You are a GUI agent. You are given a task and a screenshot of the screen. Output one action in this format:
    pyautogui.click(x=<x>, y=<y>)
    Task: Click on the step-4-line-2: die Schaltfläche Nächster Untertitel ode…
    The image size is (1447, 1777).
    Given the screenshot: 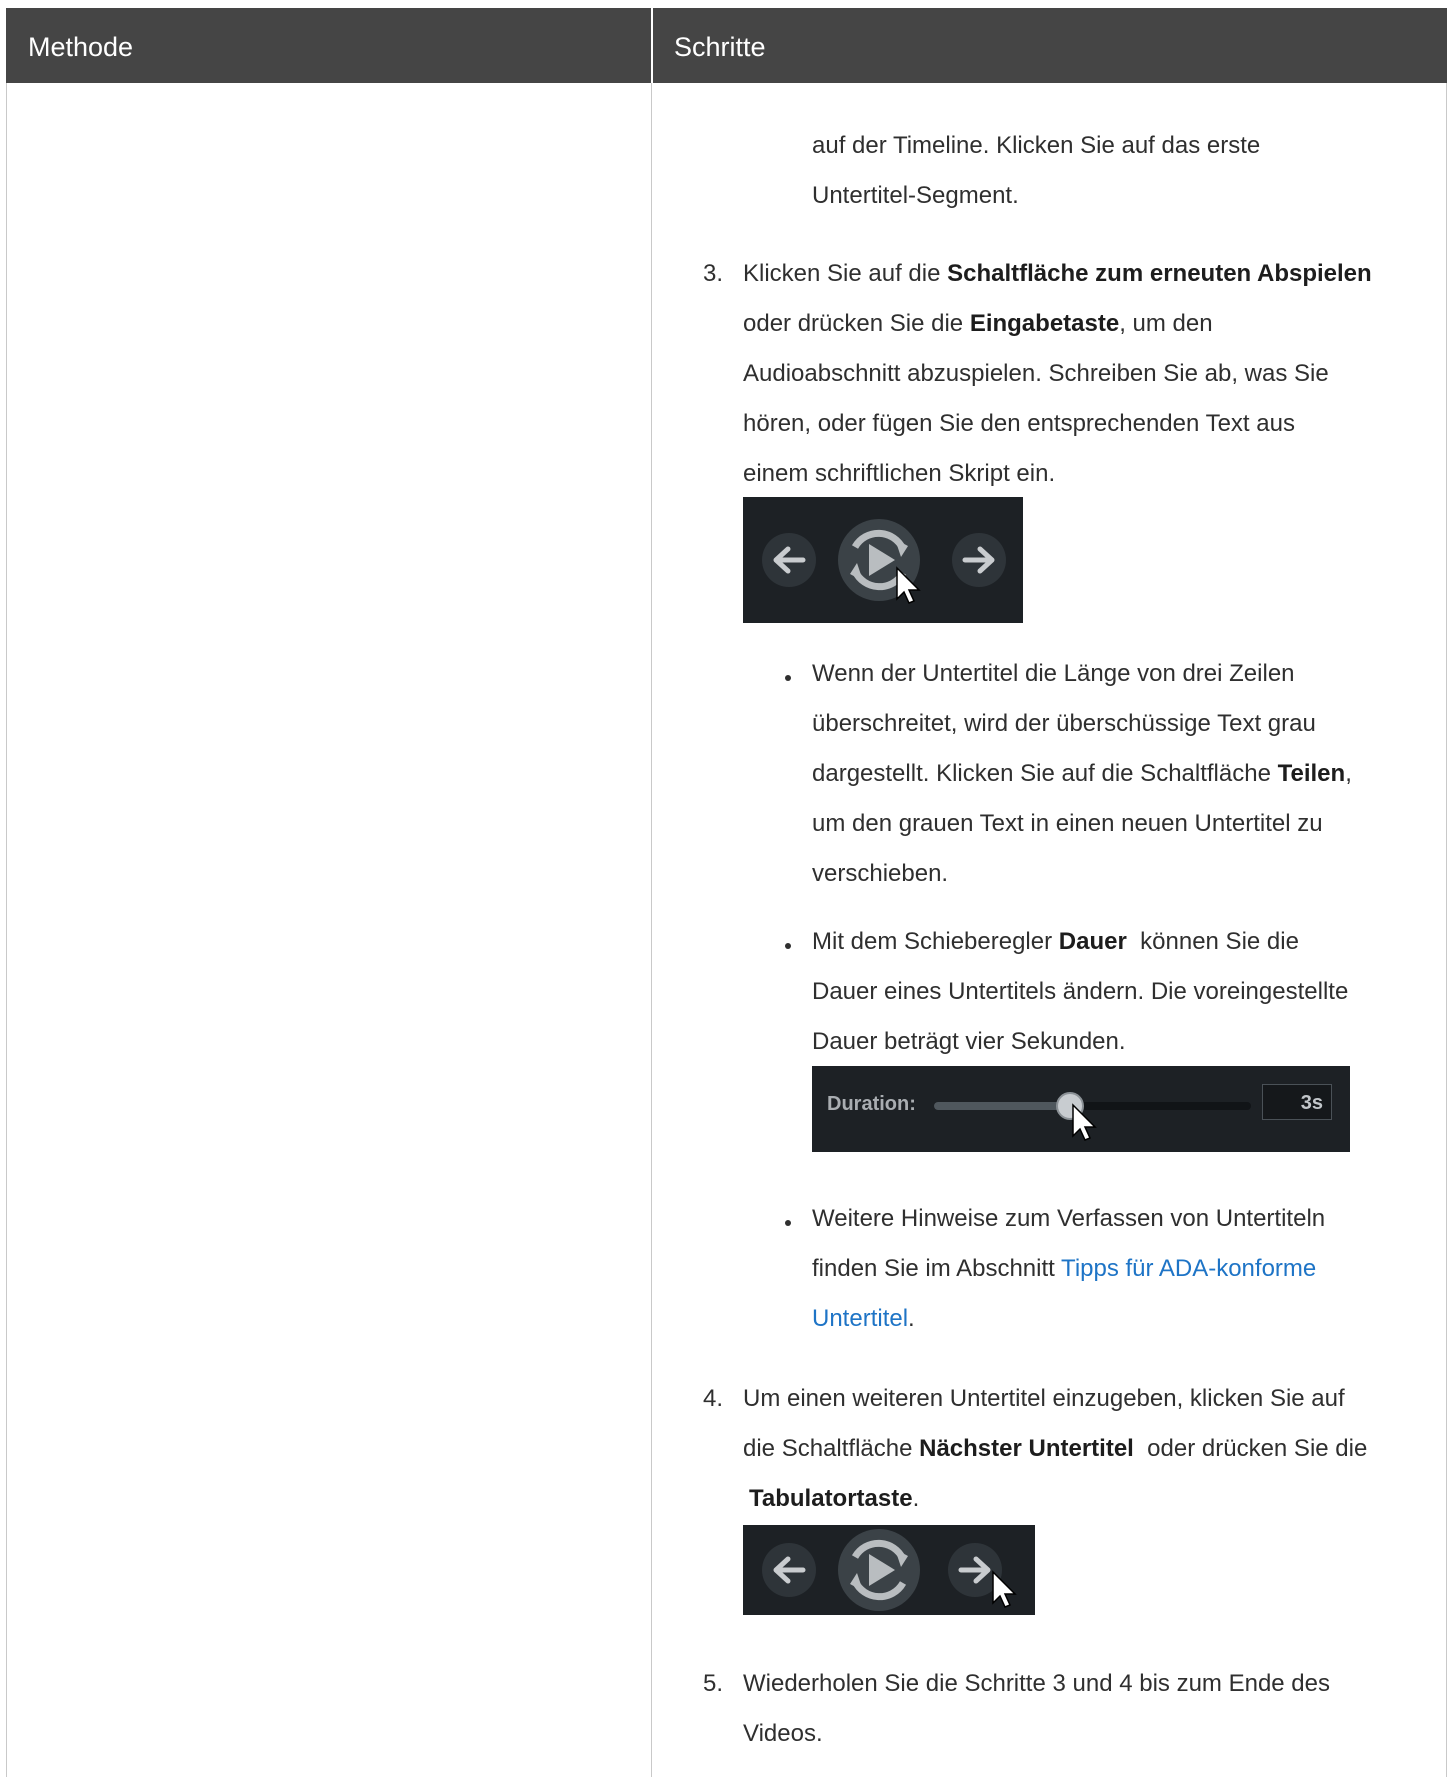 What is the action you would take?
    pyautogui.click(x=1055, y=1448)
    